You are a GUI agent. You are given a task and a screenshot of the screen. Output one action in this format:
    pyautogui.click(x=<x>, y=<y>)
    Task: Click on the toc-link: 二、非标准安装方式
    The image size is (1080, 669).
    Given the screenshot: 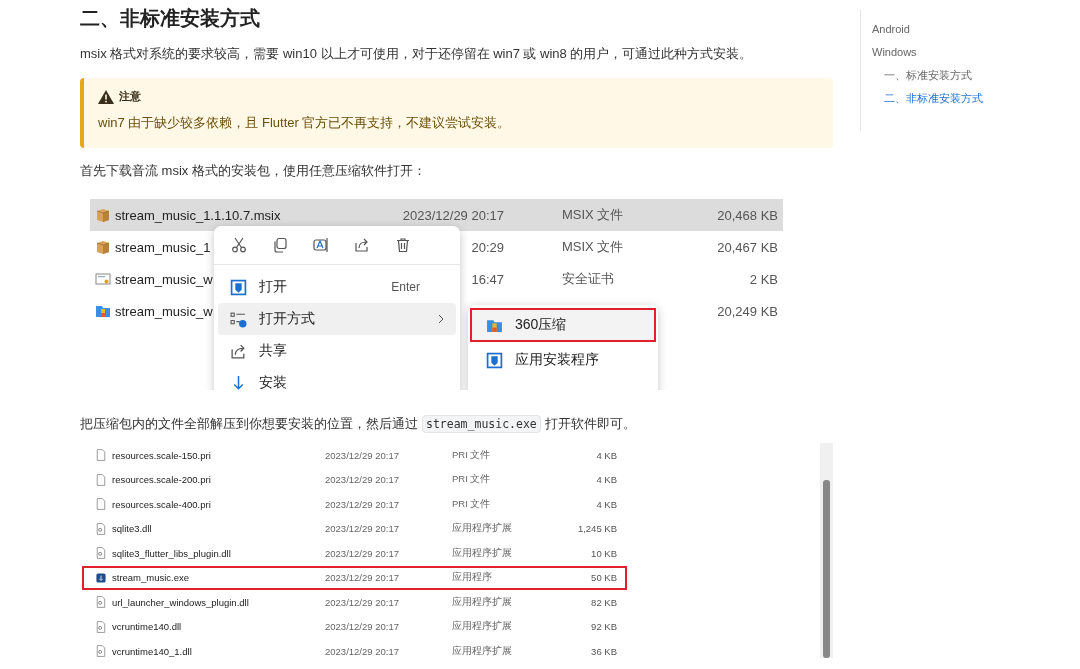 What is the action you would take?
    pyautogui.click(x=927, y=101)
    